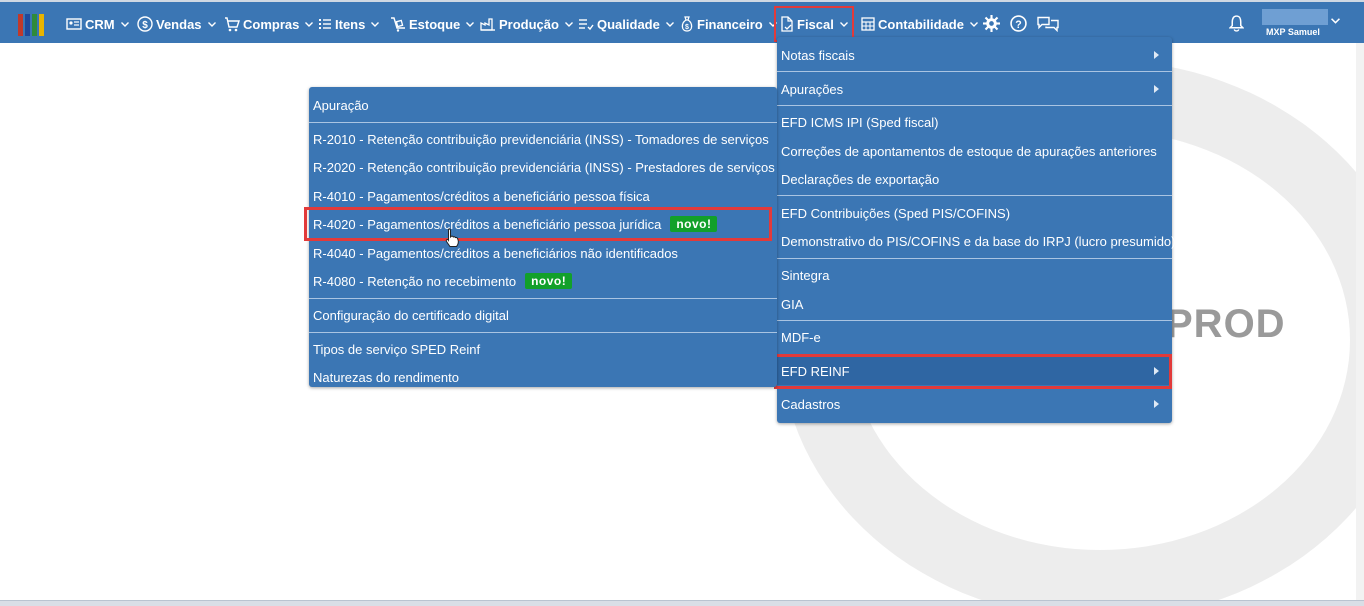  What do you see at coordinates (543, 349) in the screenshot?
I see `submenu-item-tipos-servico: Tipos de serviço SPED Reinf` at bounding box center [543, 349].